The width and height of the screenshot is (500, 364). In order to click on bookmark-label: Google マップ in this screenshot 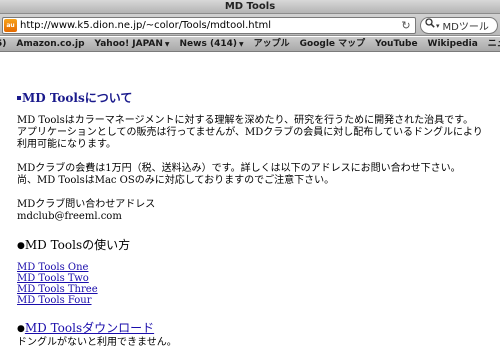, I will do `click(332, 43)`.